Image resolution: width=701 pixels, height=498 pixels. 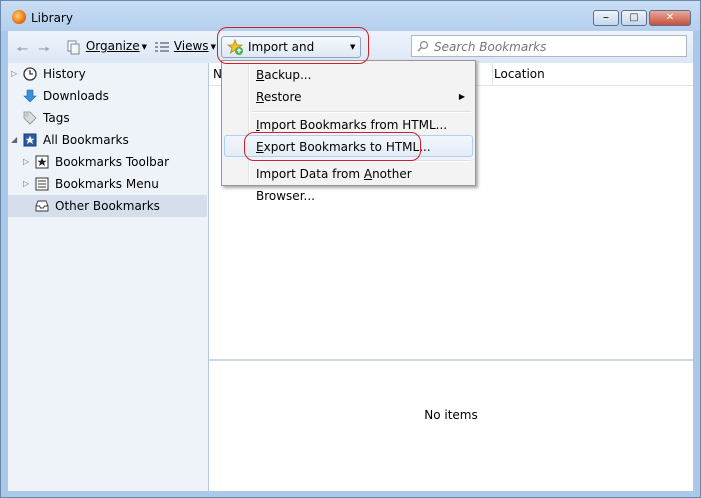 What do you see at coordinates (112, 46) in the screenshot?
I see `organize-label: Organize` at bounding box center [112, 46].